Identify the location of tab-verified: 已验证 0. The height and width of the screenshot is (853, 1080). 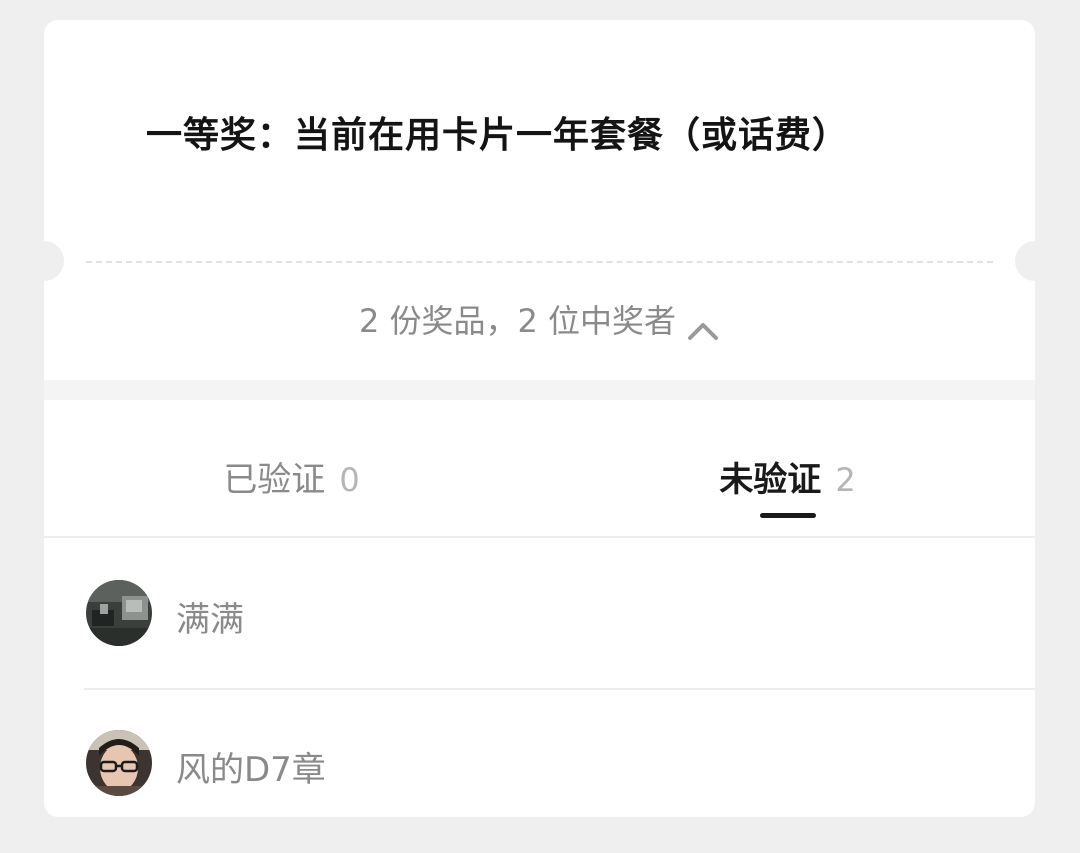
(291, 459).